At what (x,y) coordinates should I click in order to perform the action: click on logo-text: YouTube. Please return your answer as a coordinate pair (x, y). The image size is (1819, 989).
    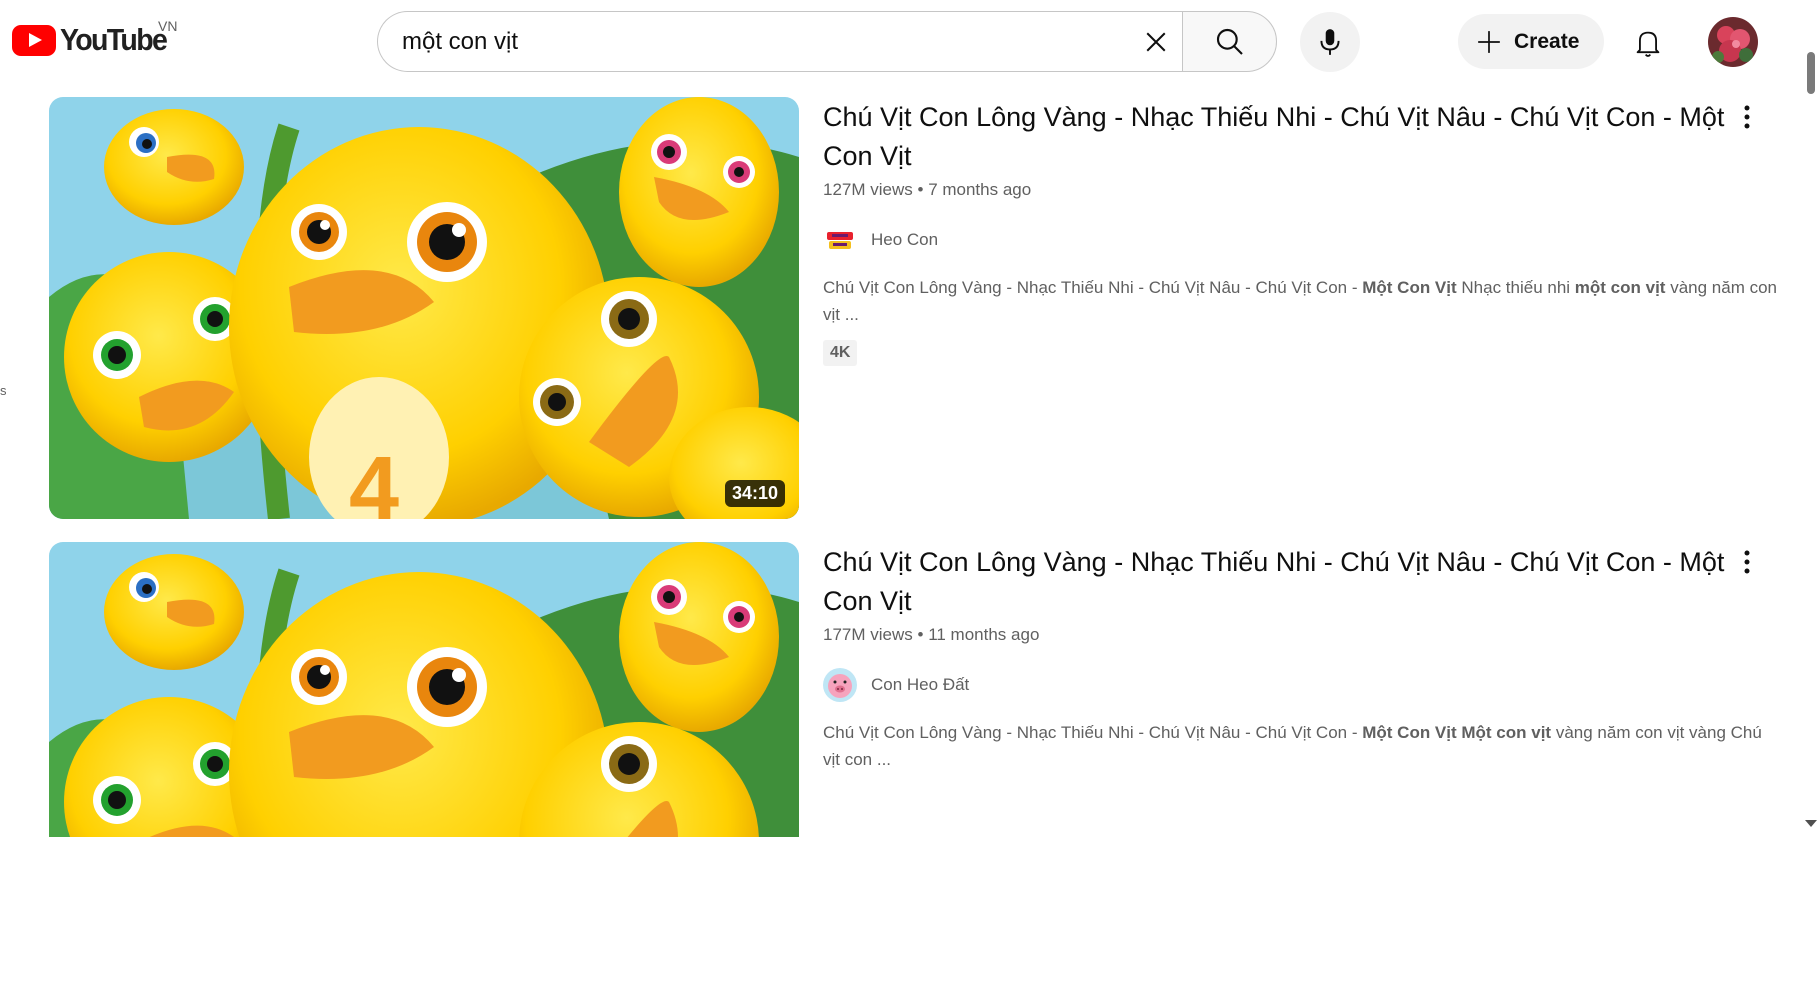
    Looking at the image, I should click on (114, 39).